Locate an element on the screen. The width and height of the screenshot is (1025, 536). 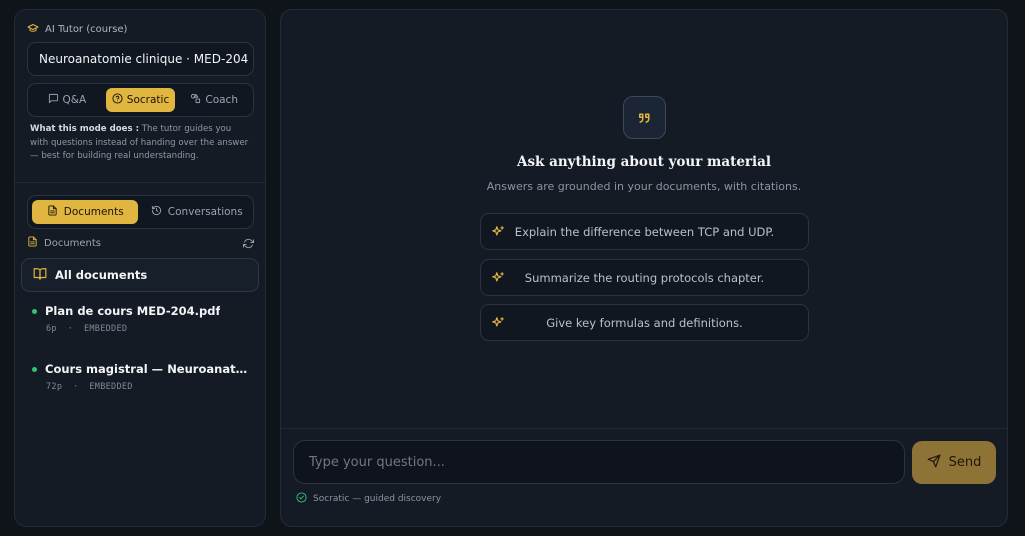
document-name: Plan de cours MED-204.pdf is located at coordinates (133, 311).